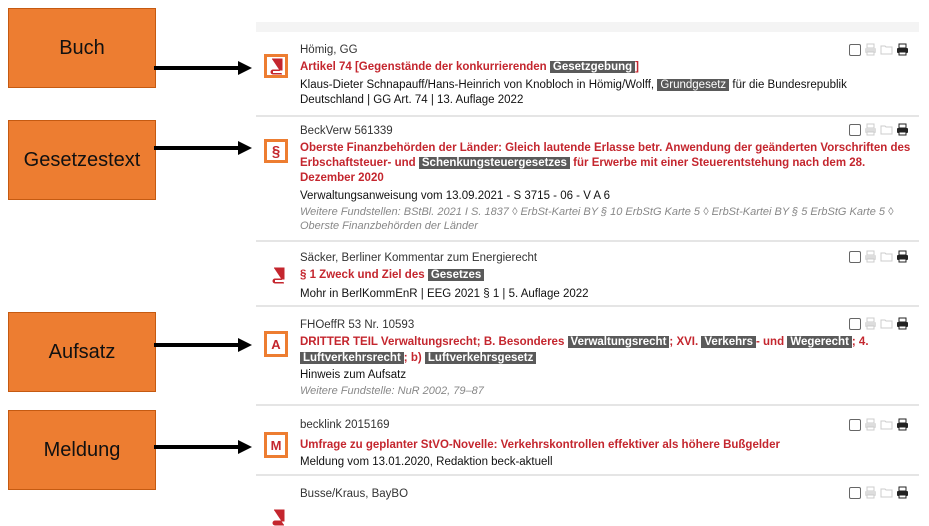 This screenshot has width=929, height=526. What do you see at coordinates (362, 275) in the screenshot?
I see `title-text: § 1 Zweck und Ziel des` at bounding box center [362, 275].